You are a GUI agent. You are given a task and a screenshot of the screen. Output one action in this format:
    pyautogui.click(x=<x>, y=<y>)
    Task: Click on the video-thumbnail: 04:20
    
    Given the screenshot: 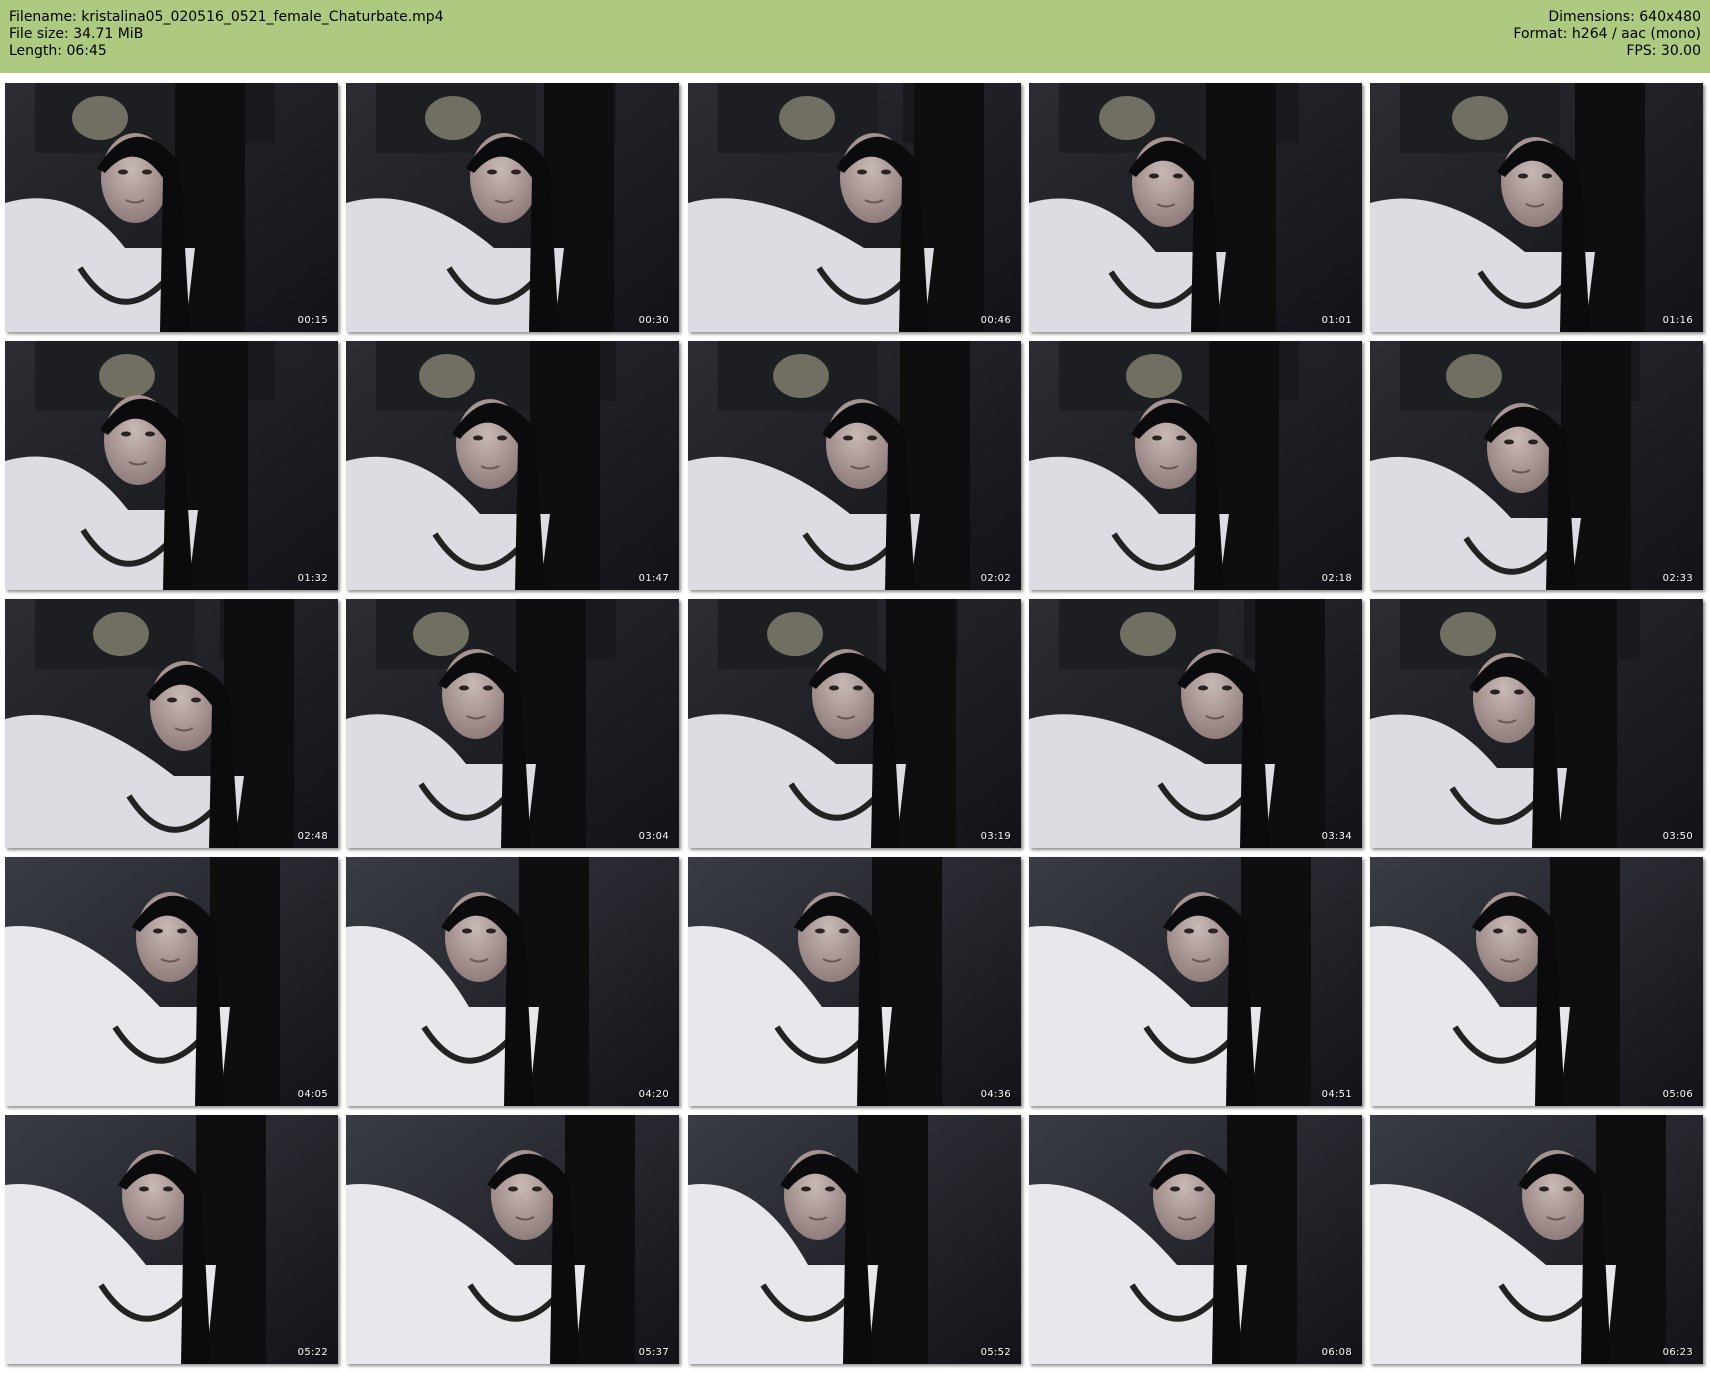 What is the action you would take?
    pyautogui.click(x=512, y=981)
    